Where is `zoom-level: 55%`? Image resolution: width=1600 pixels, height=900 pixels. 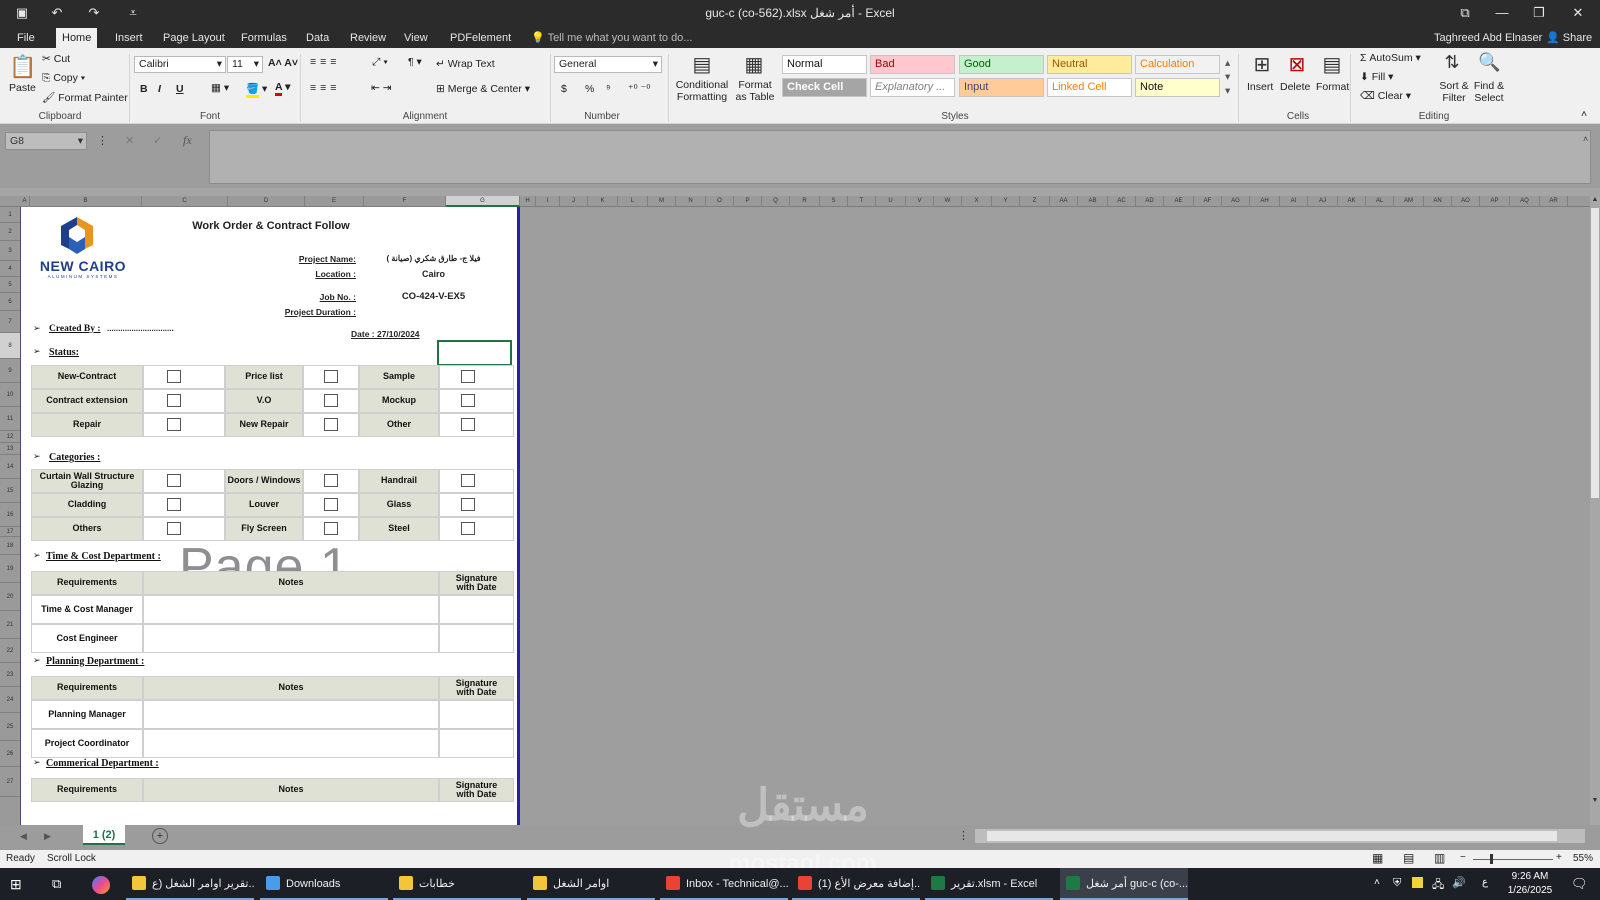 zoom-level: 55% is located at coordinates (1583, 858).